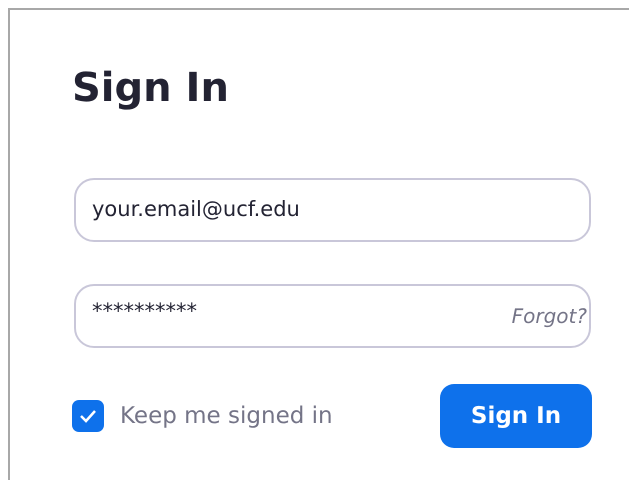 This screenshot has width=629, height=480. I want to click on check-icon, so click(88, 416).